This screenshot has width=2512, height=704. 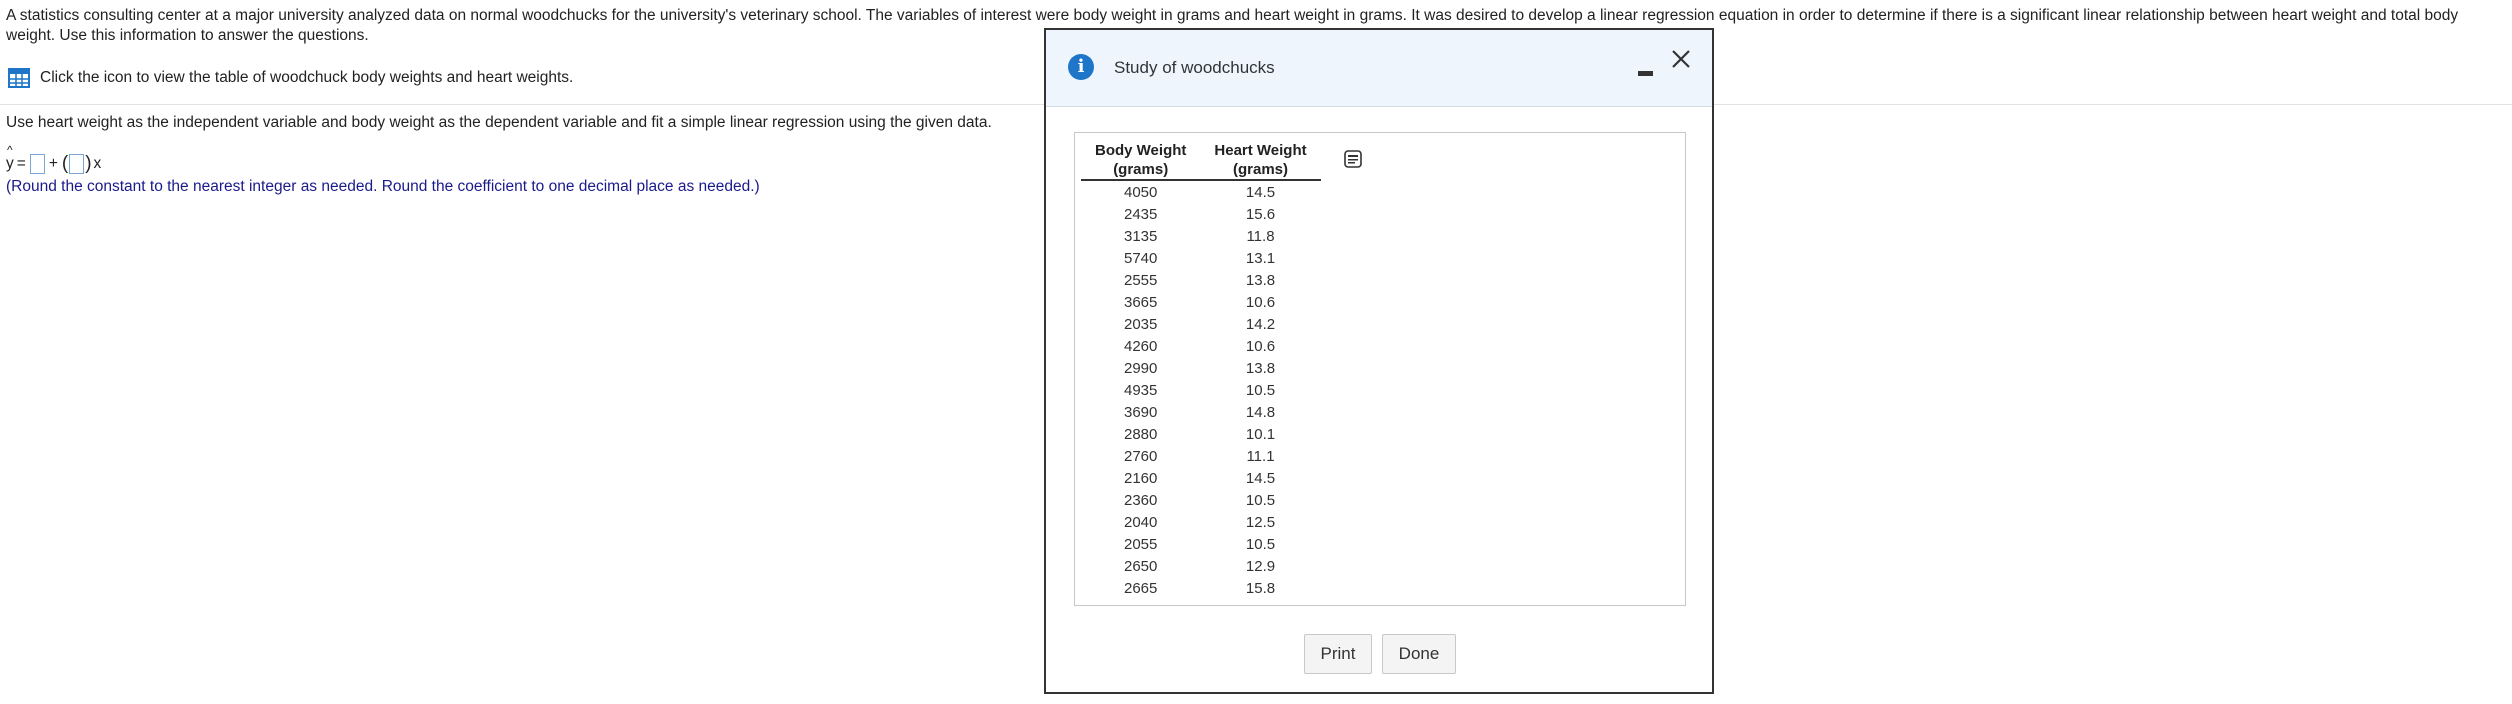 What do you see at coordinates (1338, 654) in the screenshot?
I see `print-button: Print` at bounding box center [1338, 654].